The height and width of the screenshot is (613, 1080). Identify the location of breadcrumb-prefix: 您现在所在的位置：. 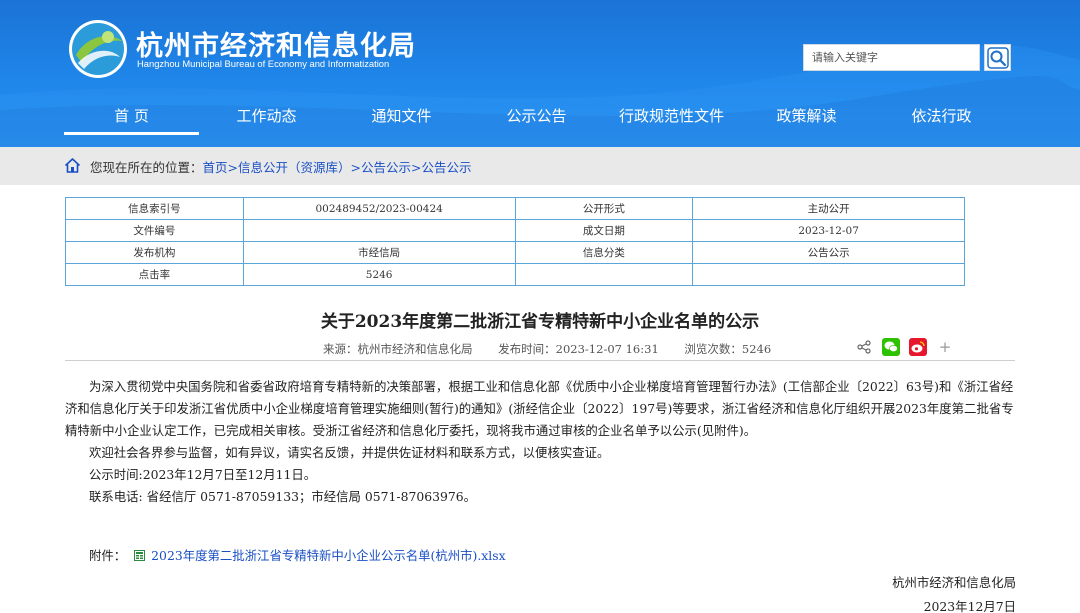
(146, 167).